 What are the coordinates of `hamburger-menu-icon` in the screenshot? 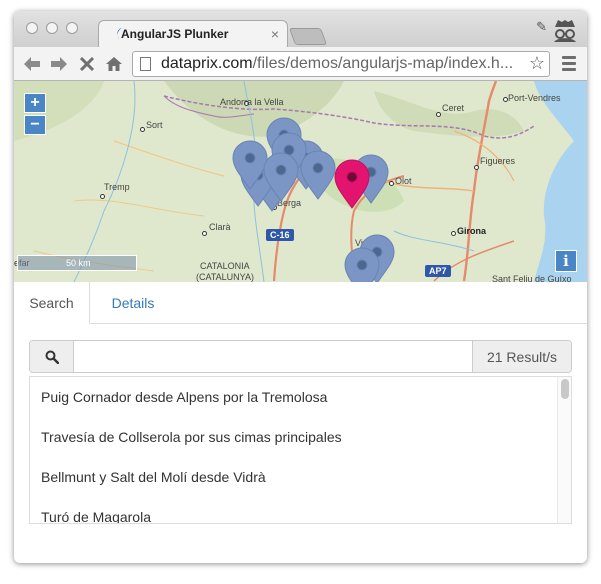 It's located at (569, 64).